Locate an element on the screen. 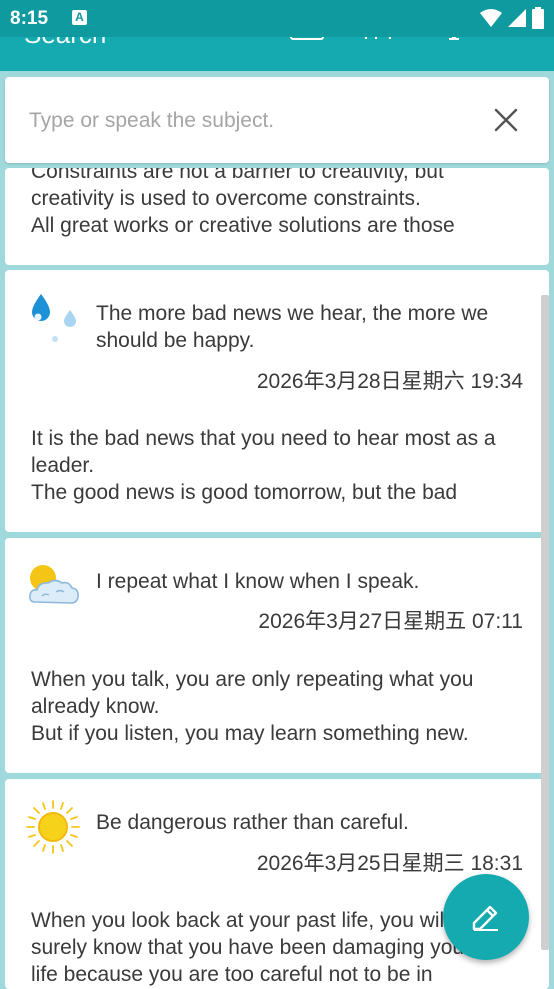 The image size is (554, 989). filter-icon is located at coordinates (380, 41).